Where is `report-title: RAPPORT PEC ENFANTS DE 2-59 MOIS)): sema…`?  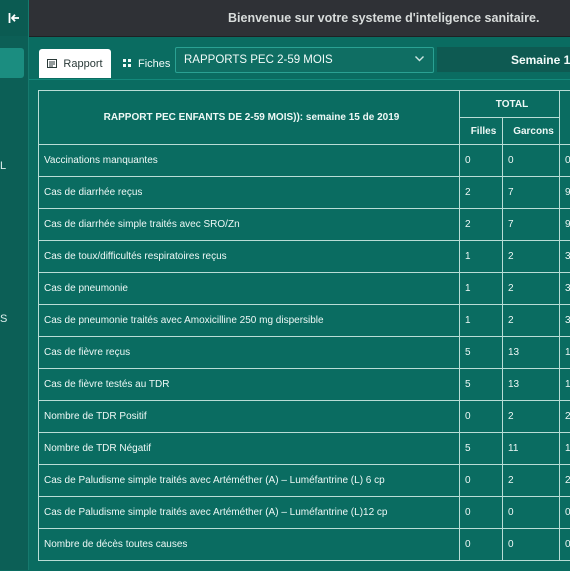
report-title: RAPPORT PEC ENFANTS DE 2-59 MOIS)): sema… is located at coordinates (249, 118).